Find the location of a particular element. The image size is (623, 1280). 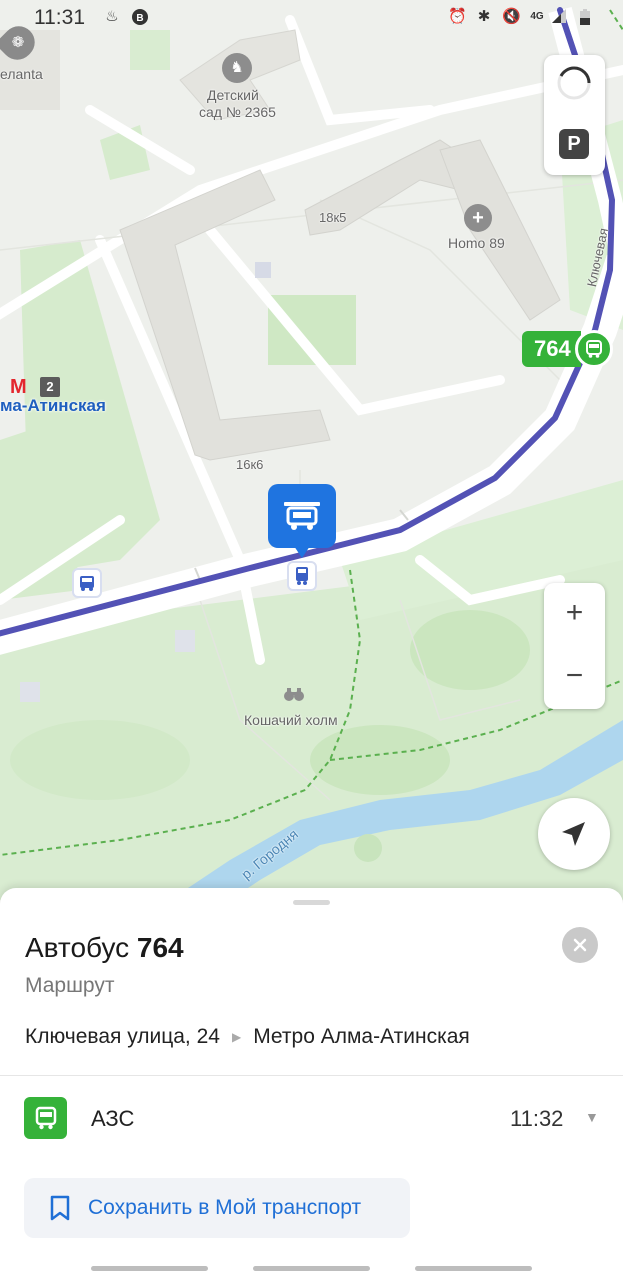

metro-line-badge: 2 is located at coordinates (50, 387).